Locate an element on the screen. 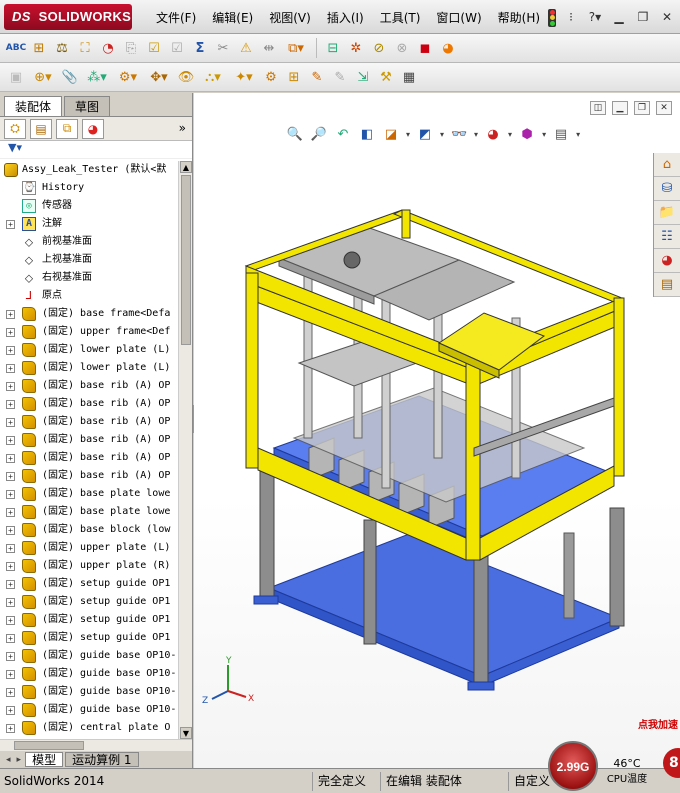  tab-motion-study: 运动算例 1 is located at coordinates (102, 759).